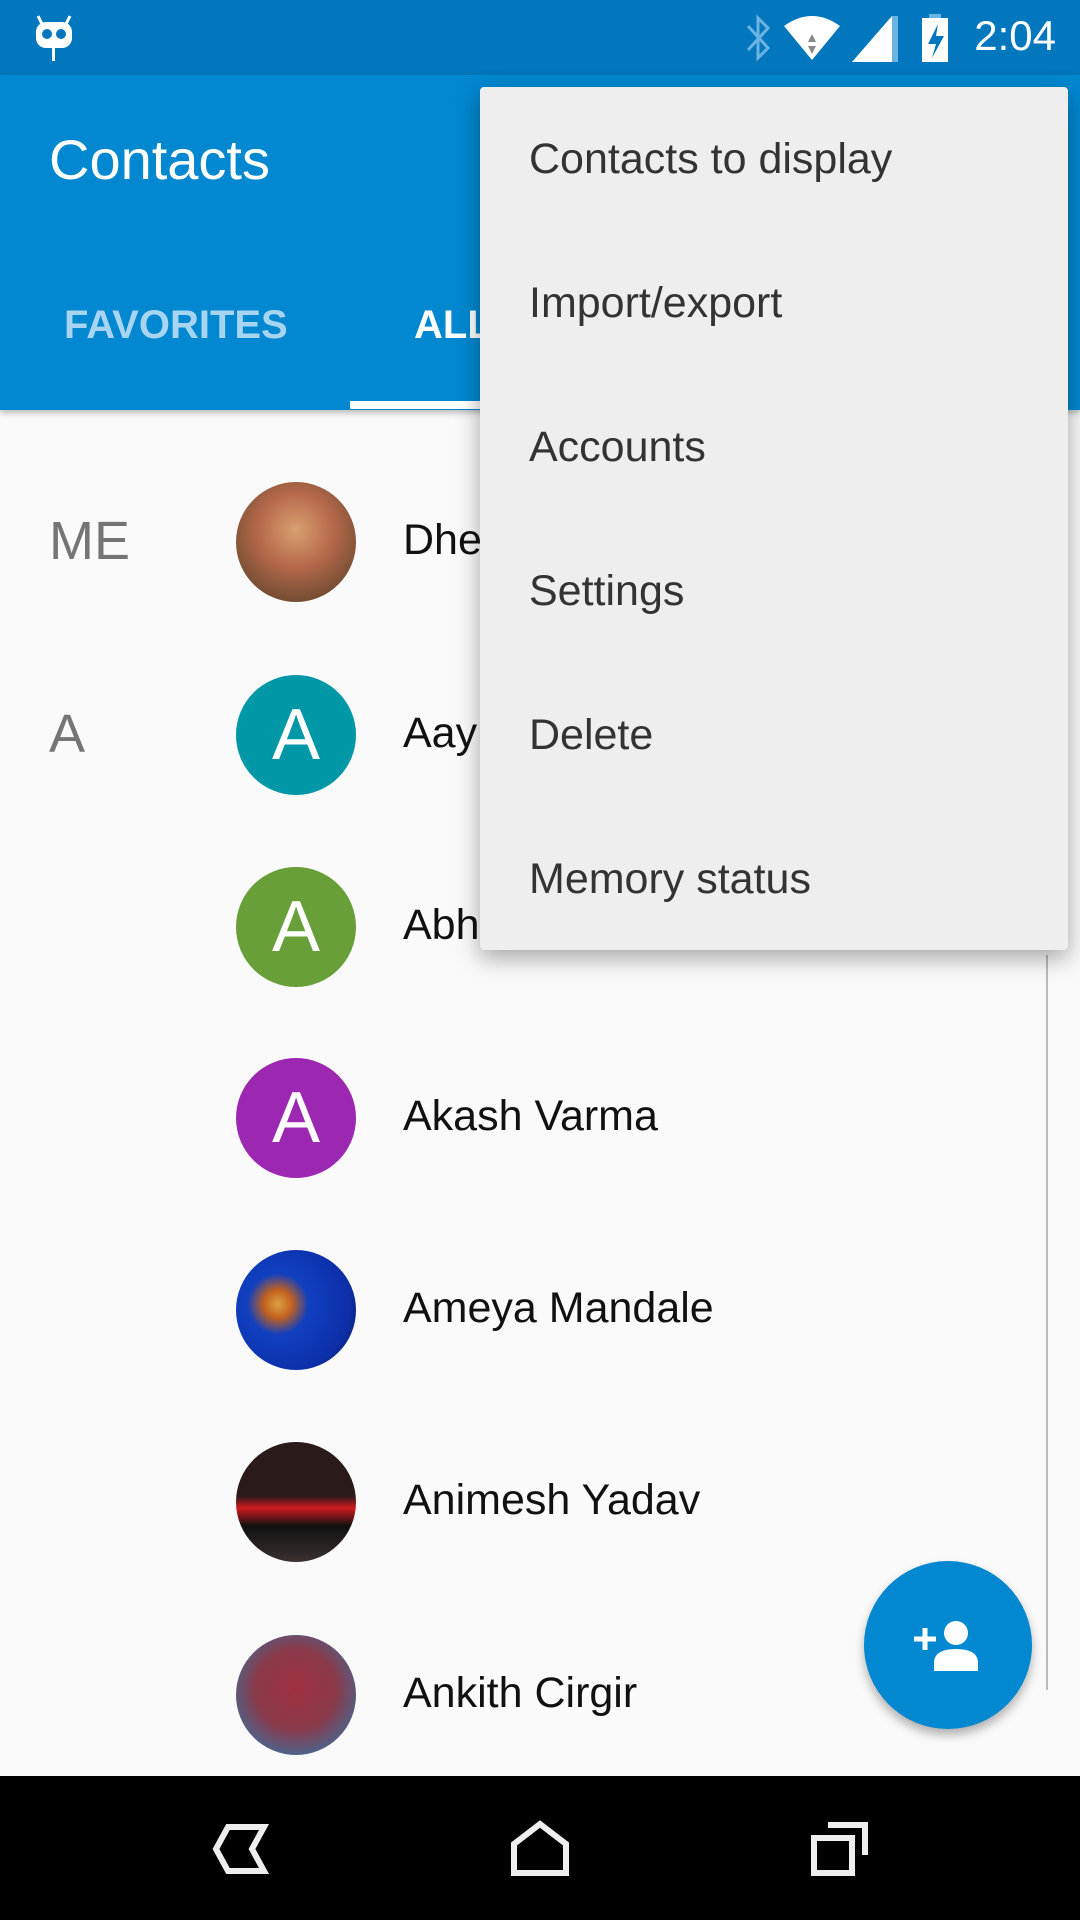 The image size is (1080, 1920). What do you see at coordinates (840, 1849) in the screenshot?
I see `recents-icon` at bounding box center [840, 1849].